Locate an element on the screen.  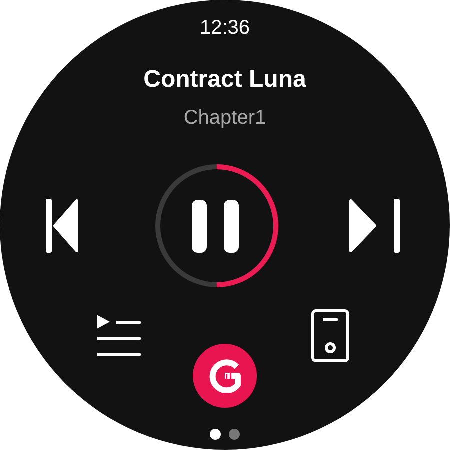
logo-icon is located at coordinates (225, 376).